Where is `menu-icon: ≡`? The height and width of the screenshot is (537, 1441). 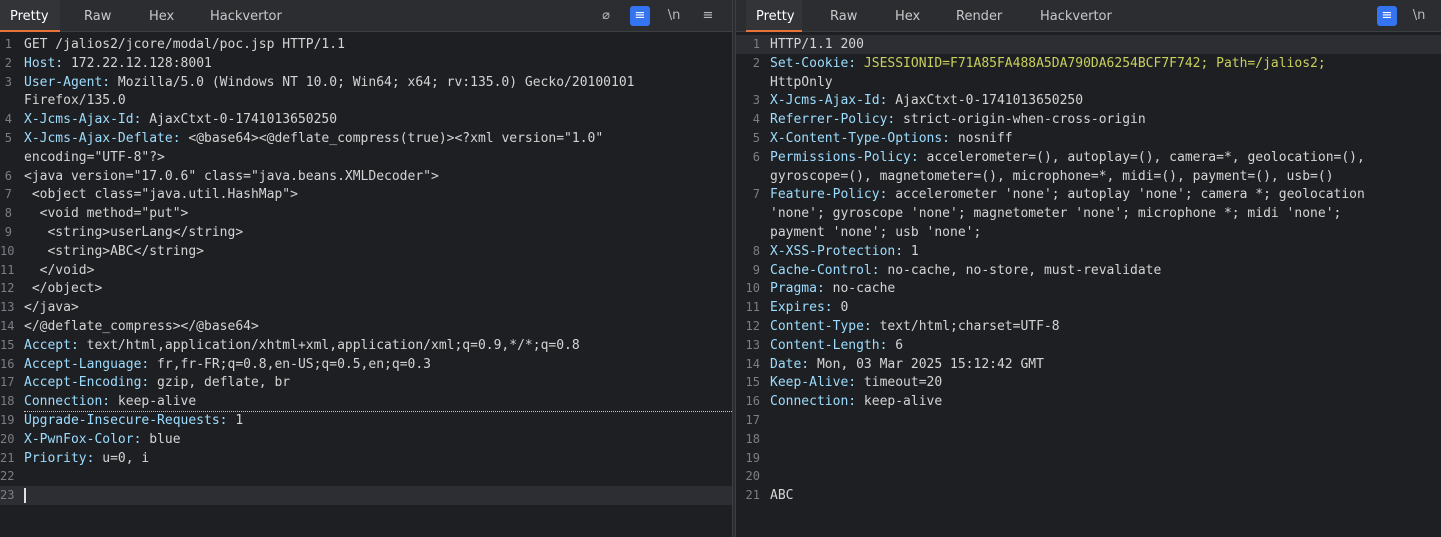 menu-icon: ≡ is located at coordinates (708, 16).